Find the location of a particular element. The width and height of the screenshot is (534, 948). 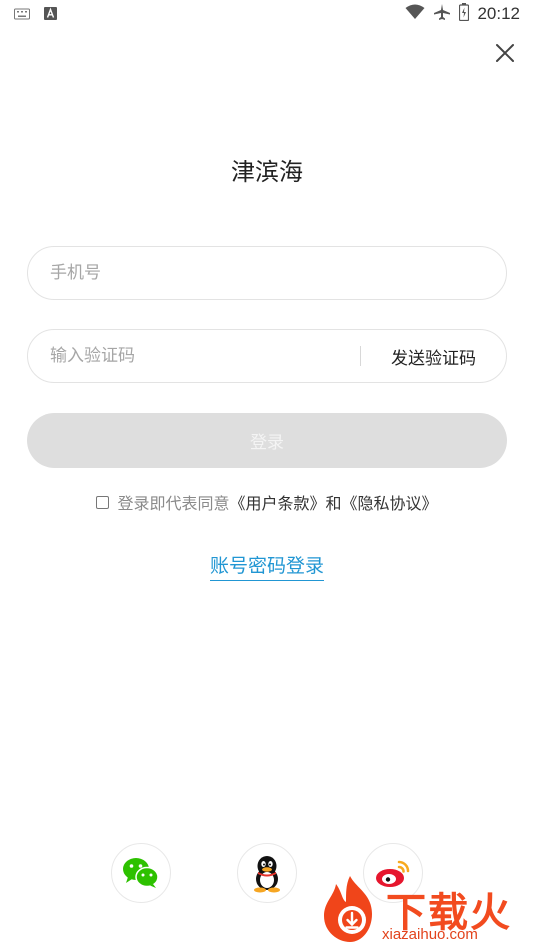

password-login-link: 账号密码登录 is located at coordinates (266, 568).